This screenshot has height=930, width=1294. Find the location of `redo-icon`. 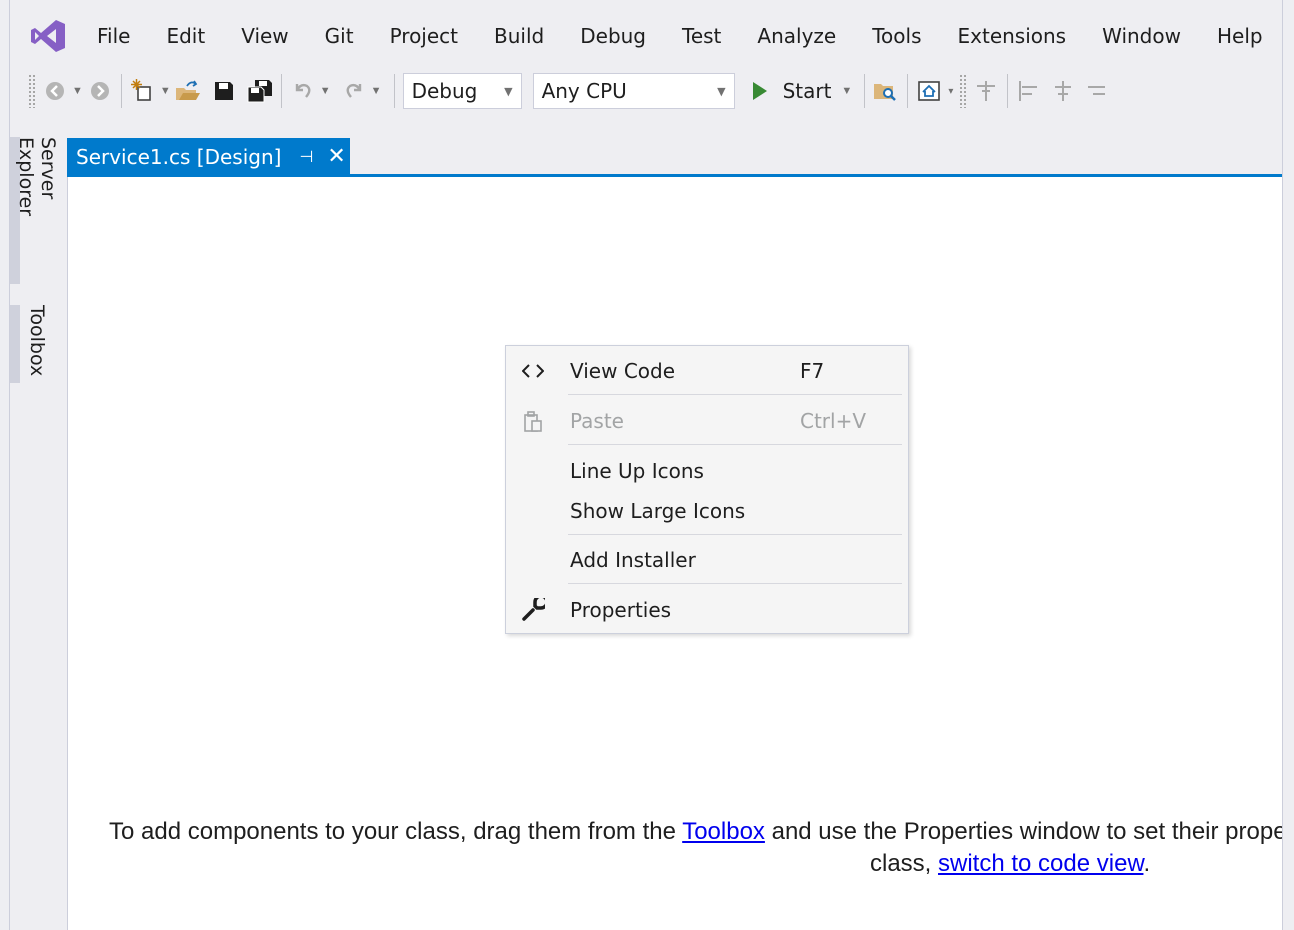

redo-icon is located at coordinates (354, 91).